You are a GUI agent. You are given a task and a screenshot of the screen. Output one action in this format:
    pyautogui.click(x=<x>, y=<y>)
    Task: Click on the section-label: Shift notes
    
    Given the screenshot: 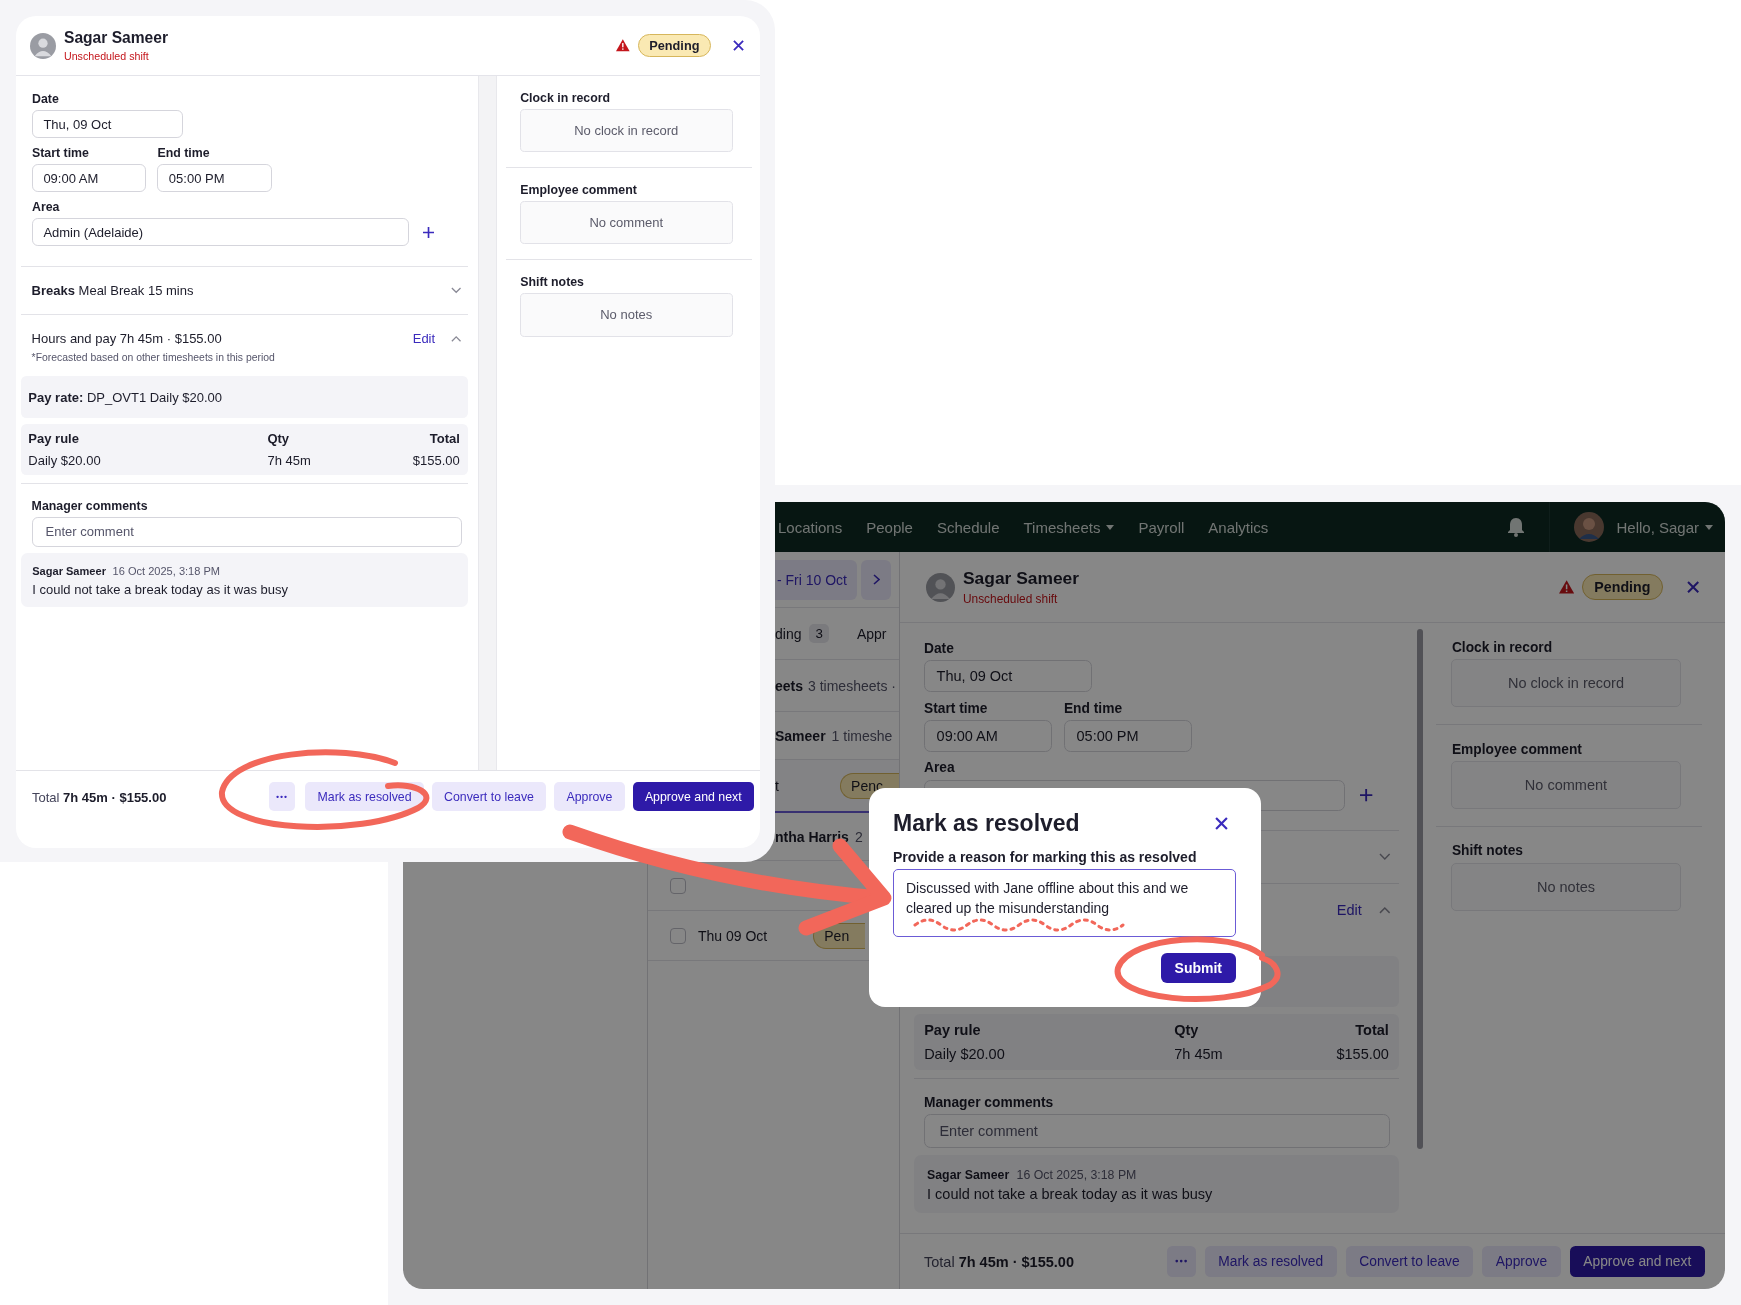 What is the action you would take?
    pyautogui.click(x=1487, y=851)
    